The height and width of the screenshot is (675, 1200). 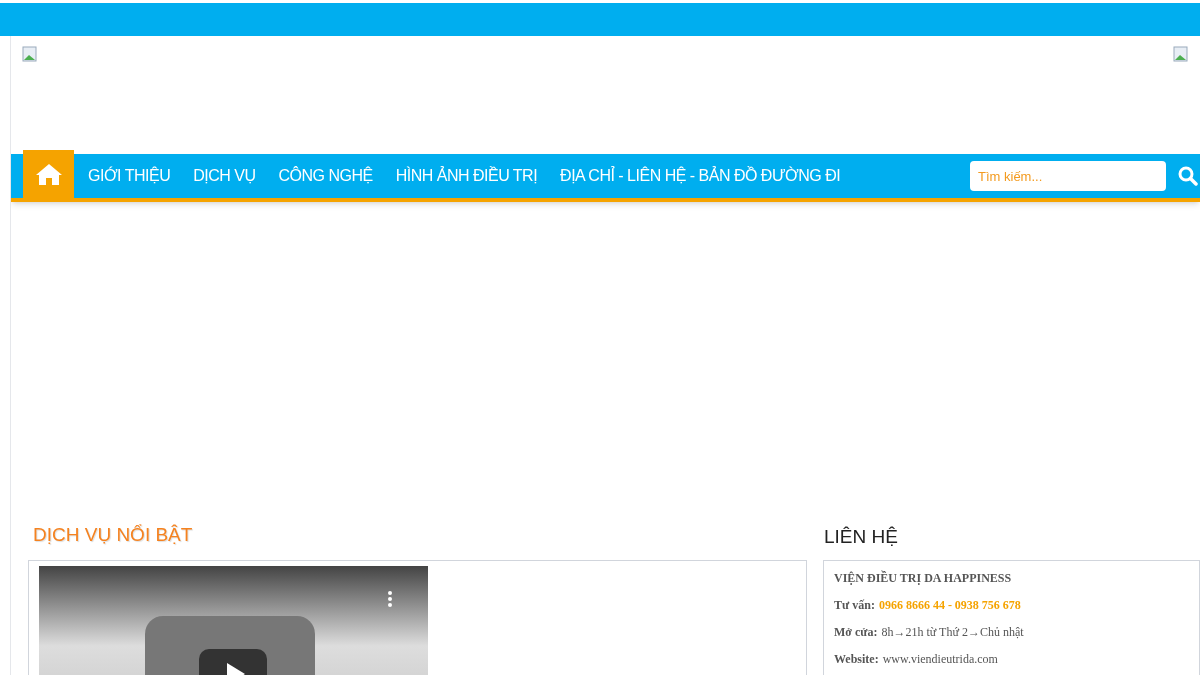 What do you see at coordinates (1188, 176) in the screenshot?
I see `search-icon` at bounding box center [1188, 176].